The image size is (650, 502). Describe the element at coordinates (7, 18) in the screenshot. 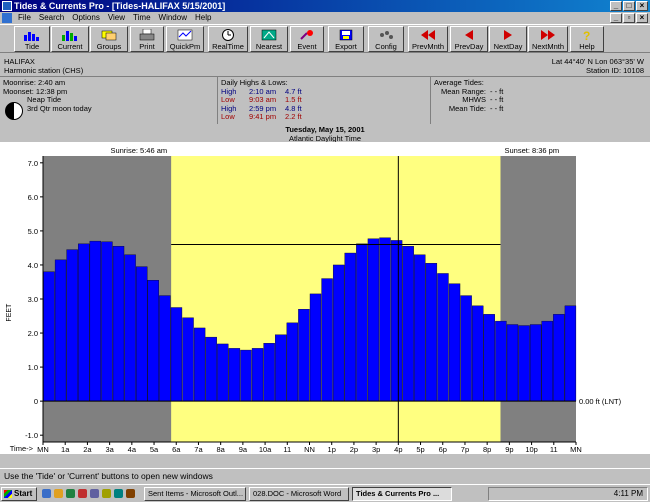

I see `document-icon` at that location.